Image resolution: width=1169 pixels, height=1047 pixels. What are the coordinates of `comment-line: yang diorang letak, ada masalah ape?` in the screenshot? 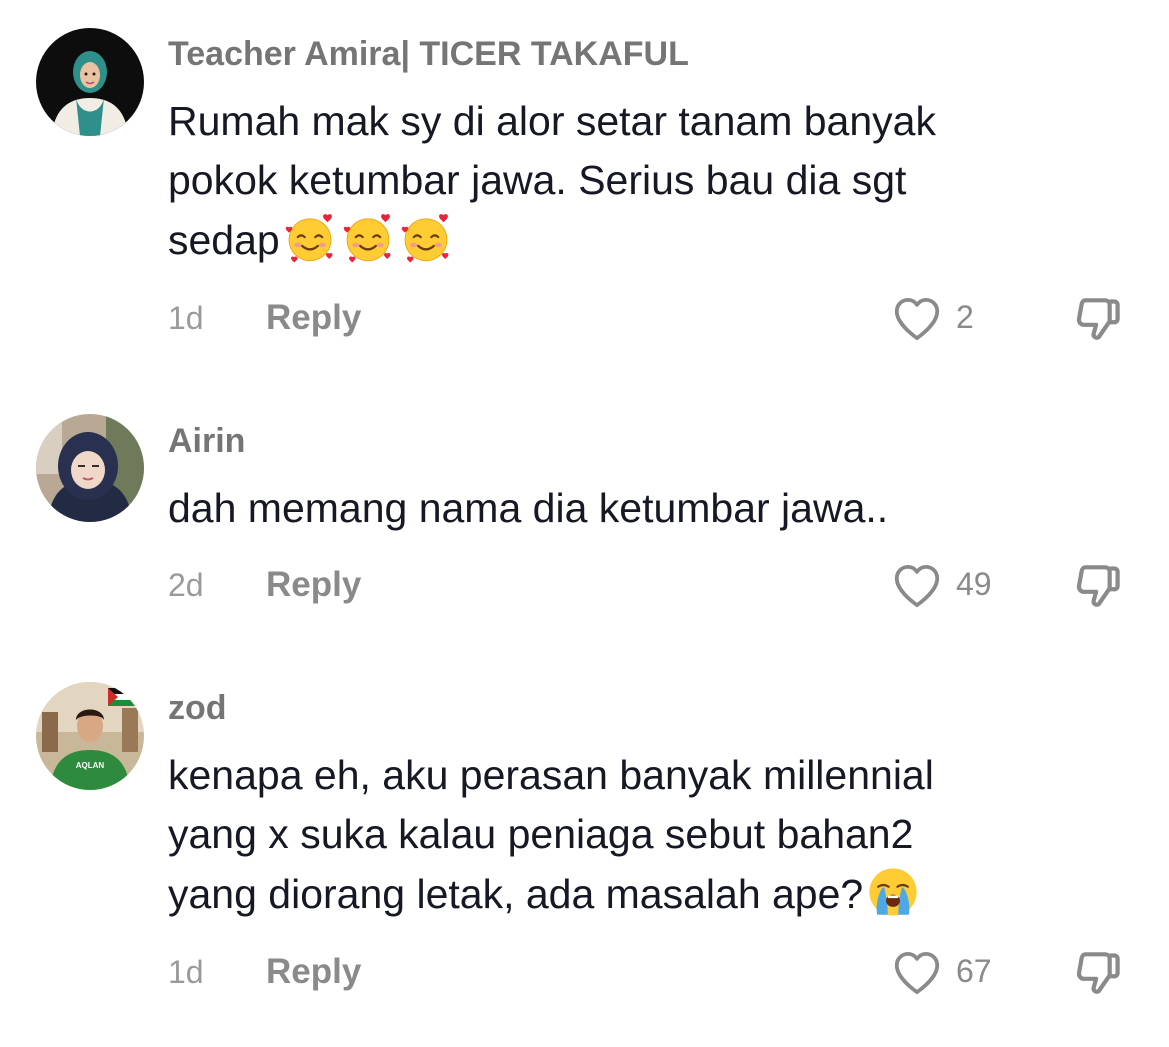 It's located at (618, 894).